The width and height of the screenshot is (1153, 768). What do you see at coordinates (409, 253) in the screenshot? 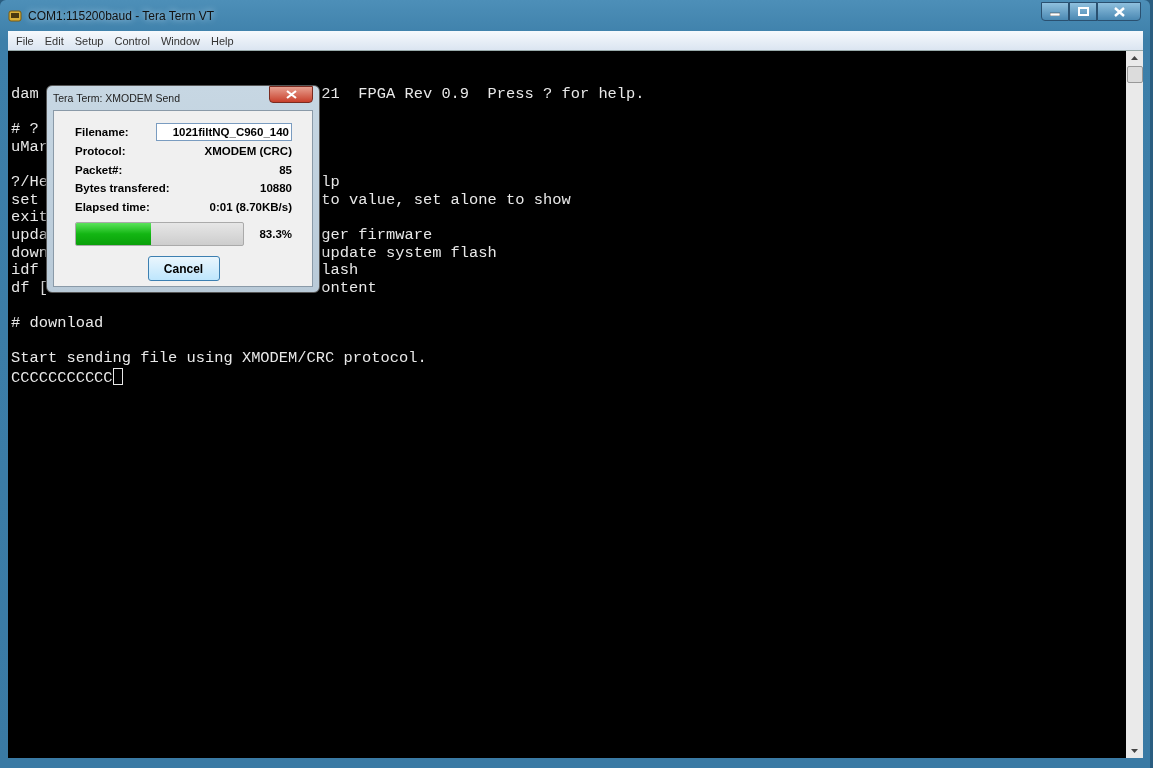
I see `terminal-line: update system flash` at bounding box center [409, 253].